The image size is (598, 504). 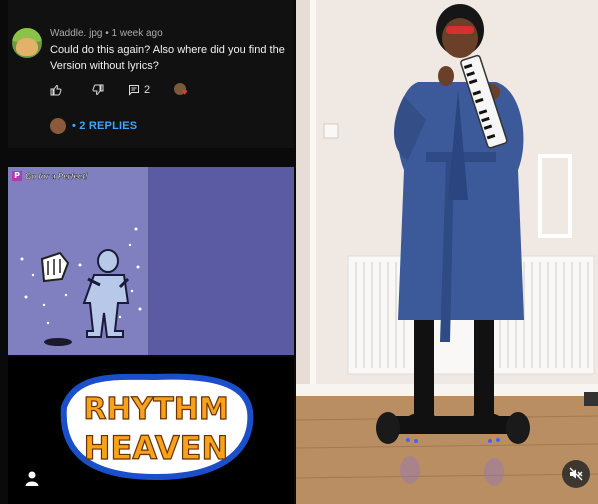 What do you see at coordinates (147, 90) in the screenshot?
I see `reply-count: 2` at bounding box center [147, 90].